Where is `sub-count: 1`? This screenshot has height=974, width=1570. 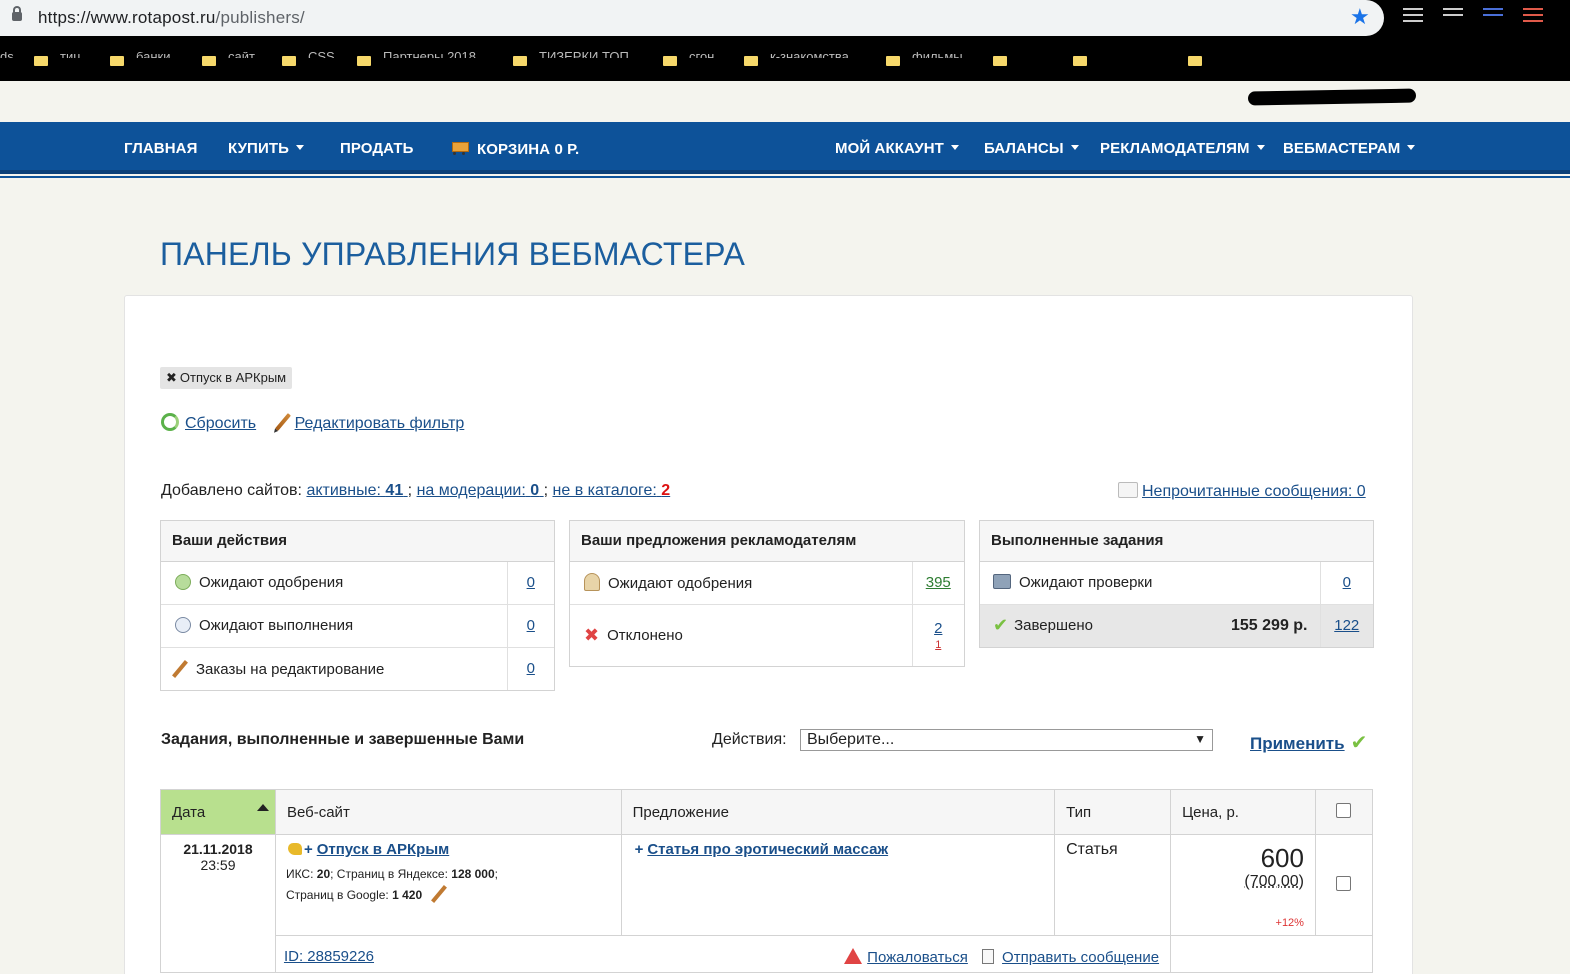 sub-count: 1 is located at coordinates (939, 645).